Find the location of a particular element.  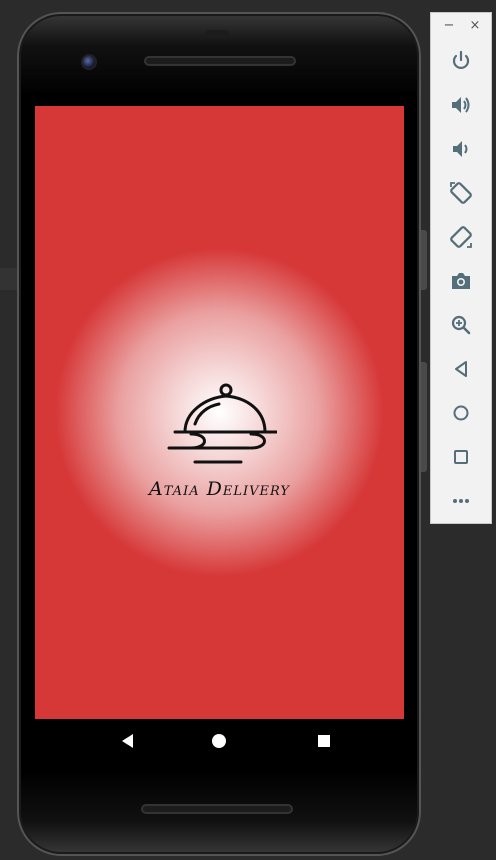

volume-up-button is located at coordinates (461, 105).